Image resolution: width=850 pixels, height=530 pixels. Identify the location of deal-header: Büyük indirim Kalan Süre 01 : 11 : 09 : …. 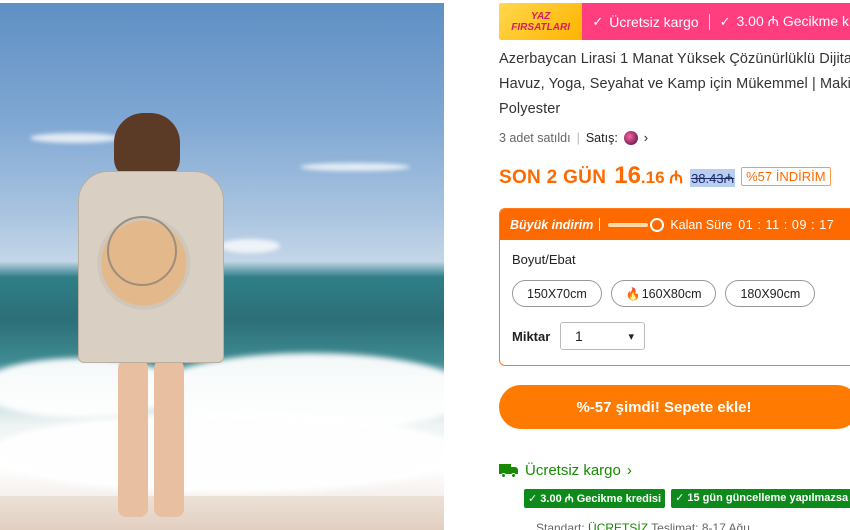
(675, 224).